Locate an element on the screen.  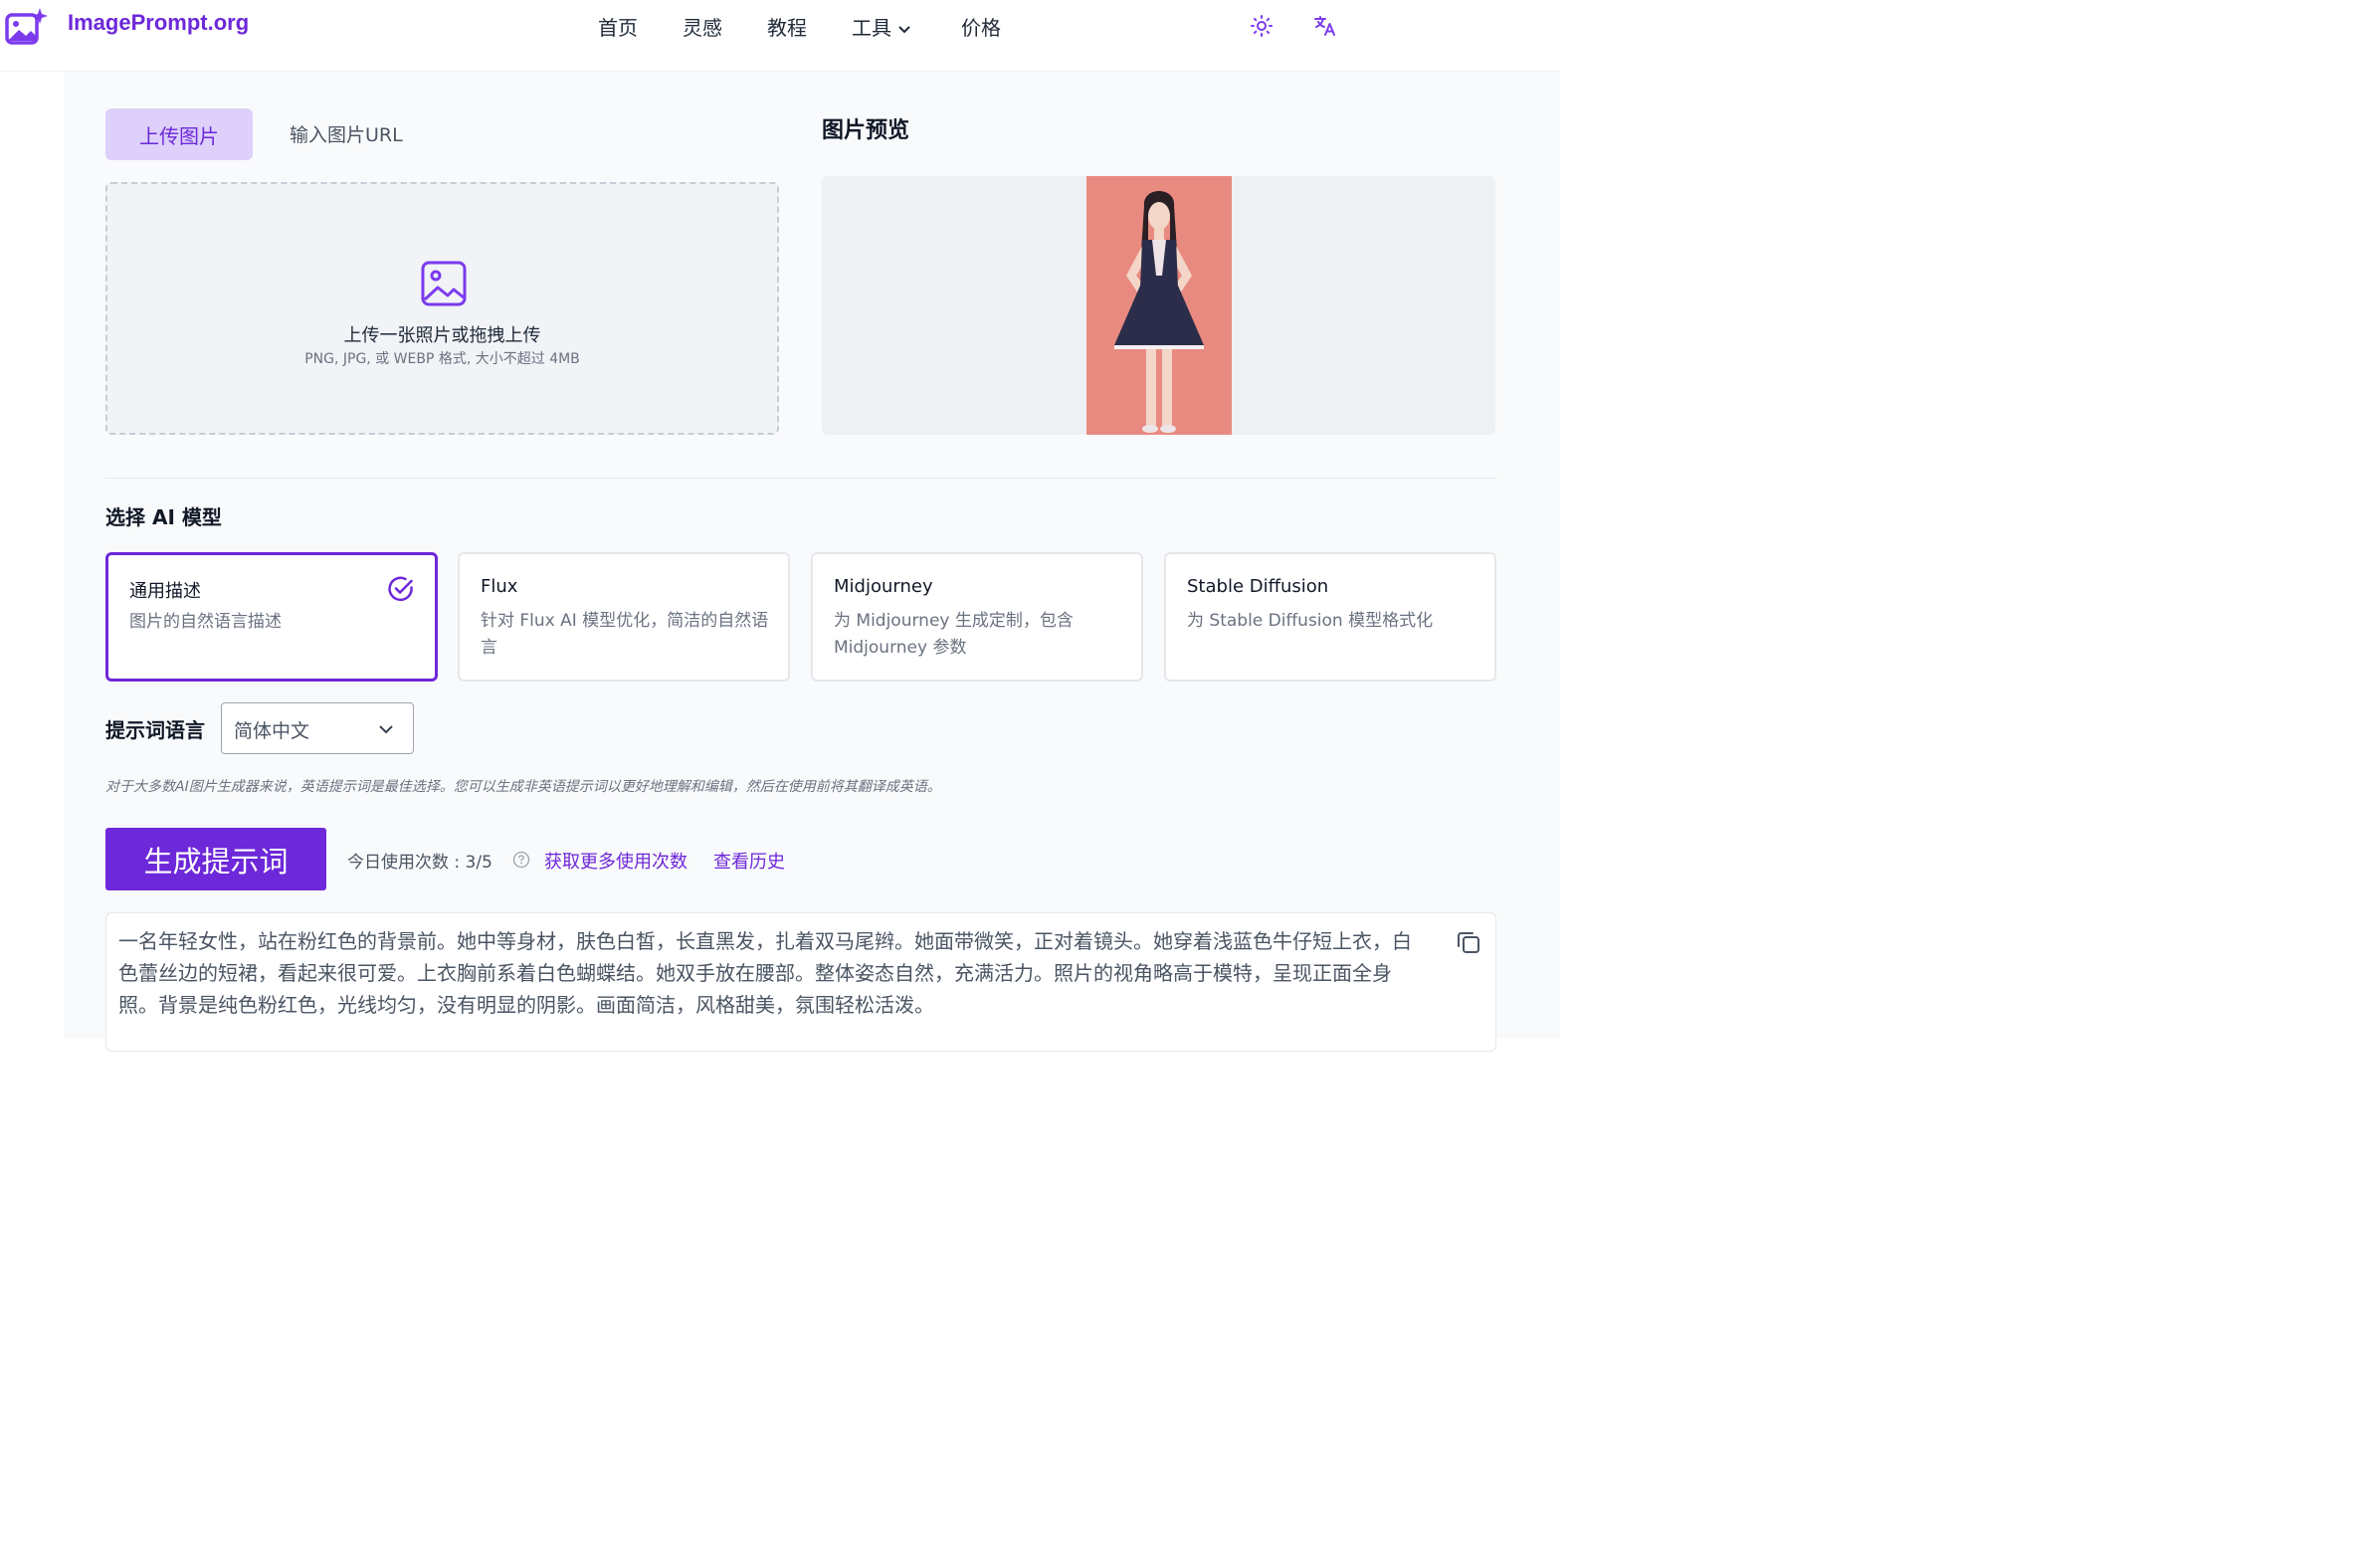
logo-image-sparkle-icon is located at coordinates (26, 26).